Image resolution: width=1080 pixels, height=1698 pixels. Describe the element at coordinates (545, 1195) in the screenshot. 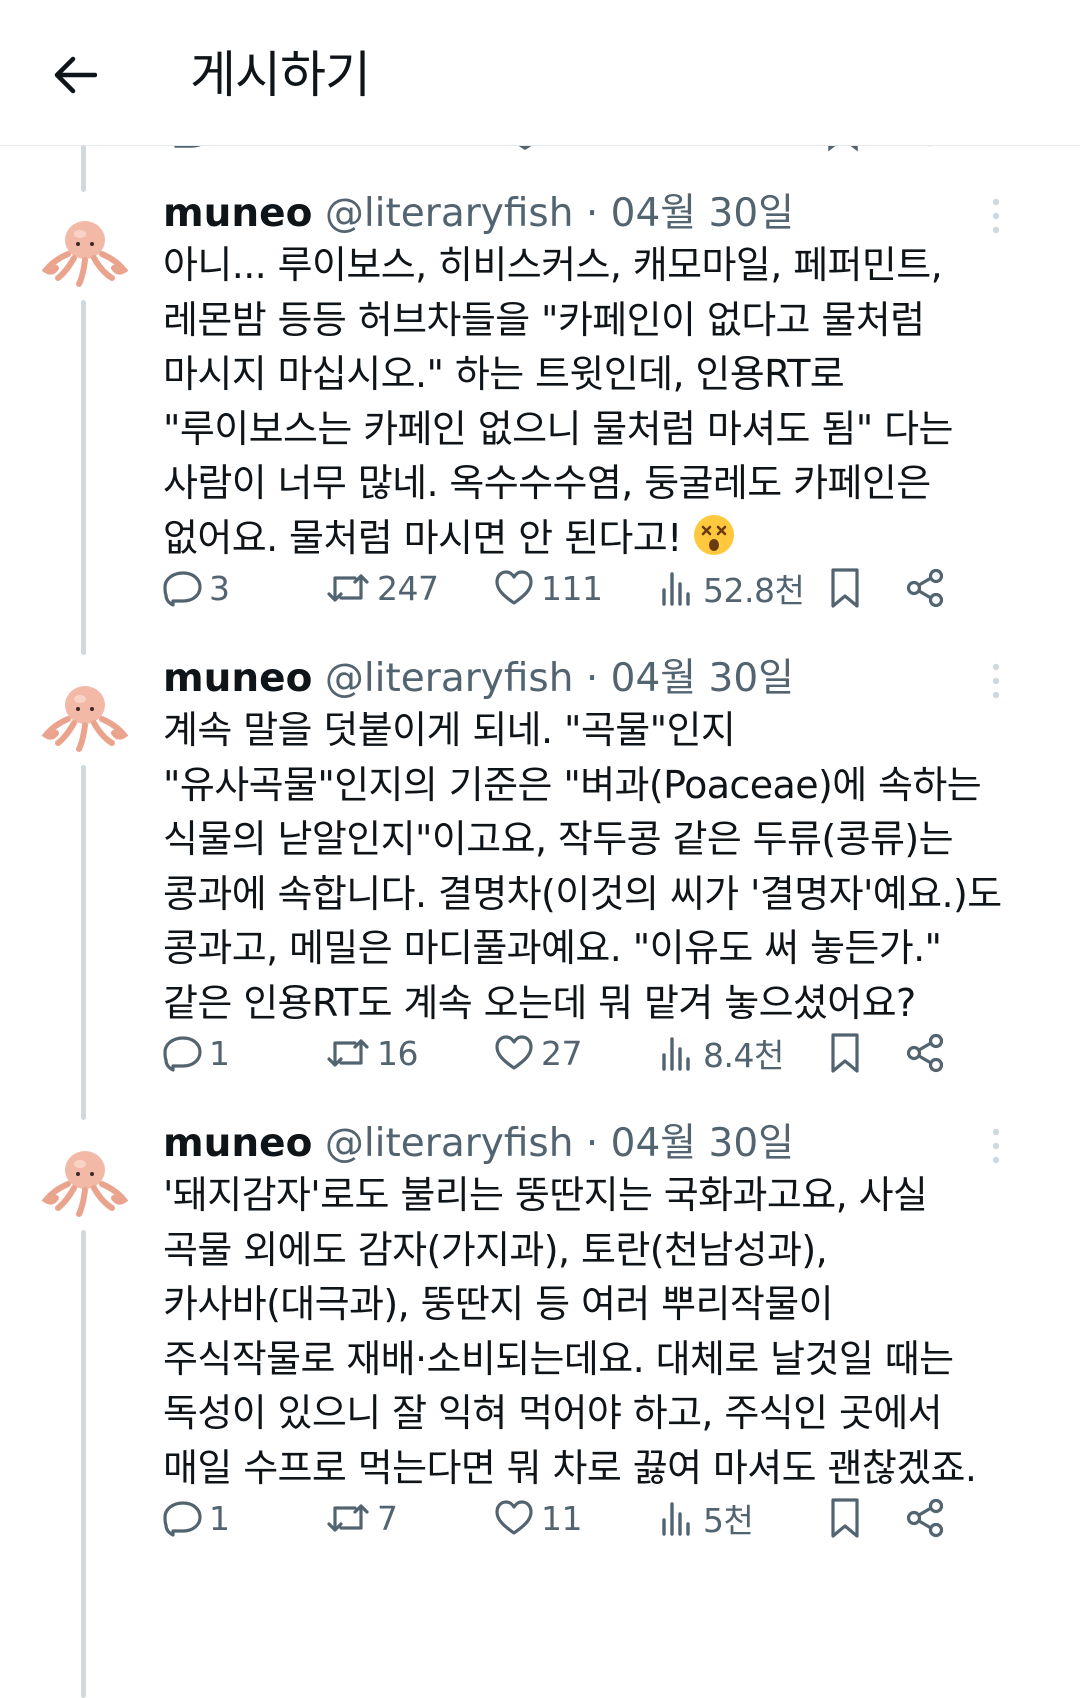

I see `tweet-text-line: '돼지감자'로도 불리는 뚱딴지는 국화과고요, 사실` at that location.